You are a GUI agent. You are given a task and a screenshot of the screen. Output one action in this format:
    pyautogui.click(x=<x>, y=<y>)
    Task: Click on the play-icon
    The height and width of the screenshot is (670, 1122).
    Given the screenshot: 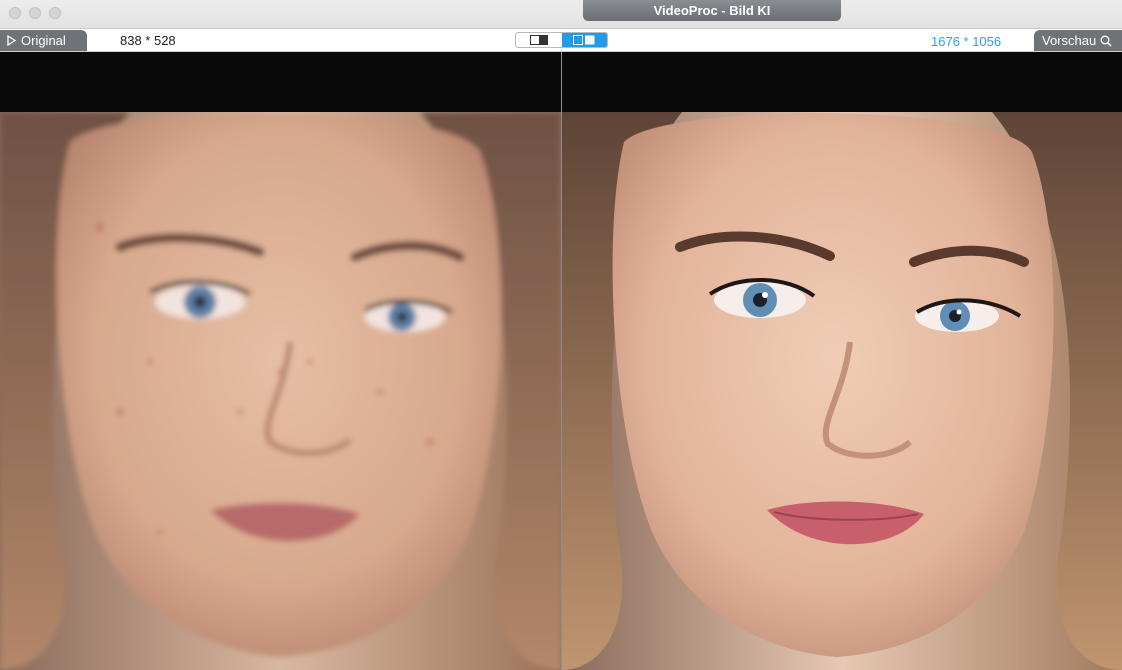 What is the action you would take?
    pyautogui.click(x=11, y=40)
    